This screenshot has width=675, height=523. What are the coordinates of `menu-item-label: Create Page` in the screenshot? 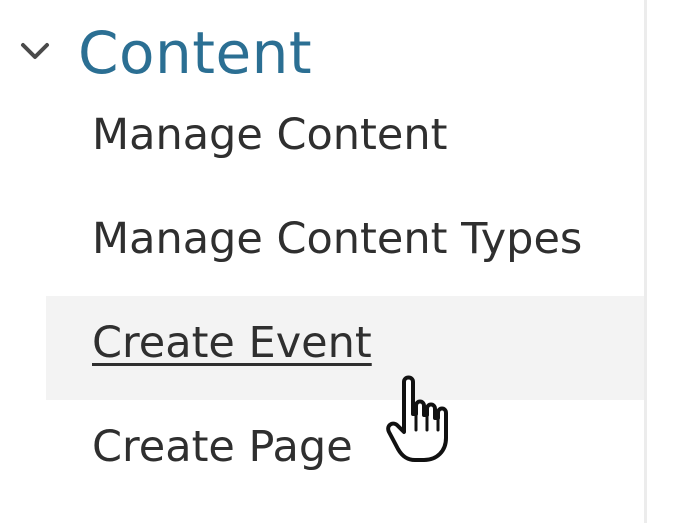 It's located at (222, 447).